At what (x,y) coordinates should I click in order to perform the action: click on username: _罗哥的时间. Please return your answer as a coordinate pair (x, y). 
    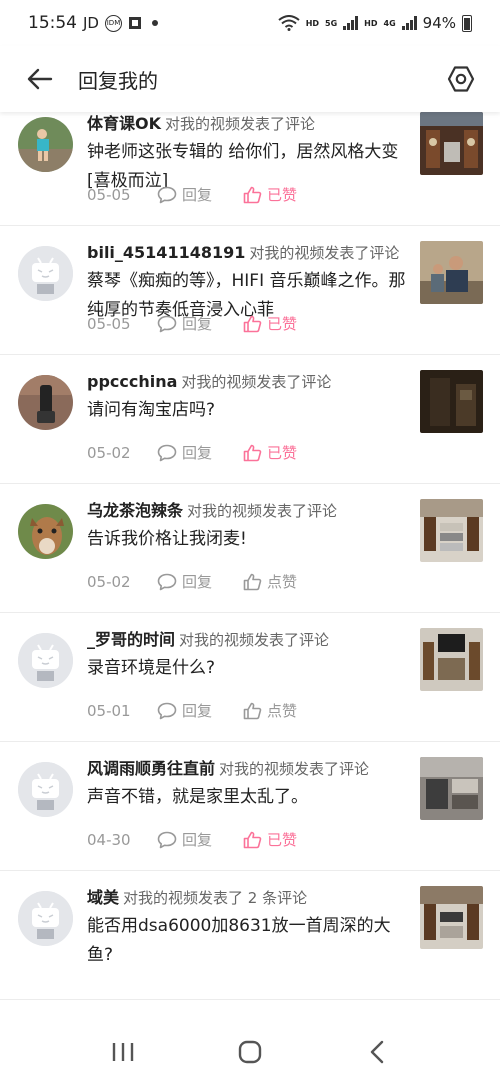
    Looking at the image, I should click on (131, 639).